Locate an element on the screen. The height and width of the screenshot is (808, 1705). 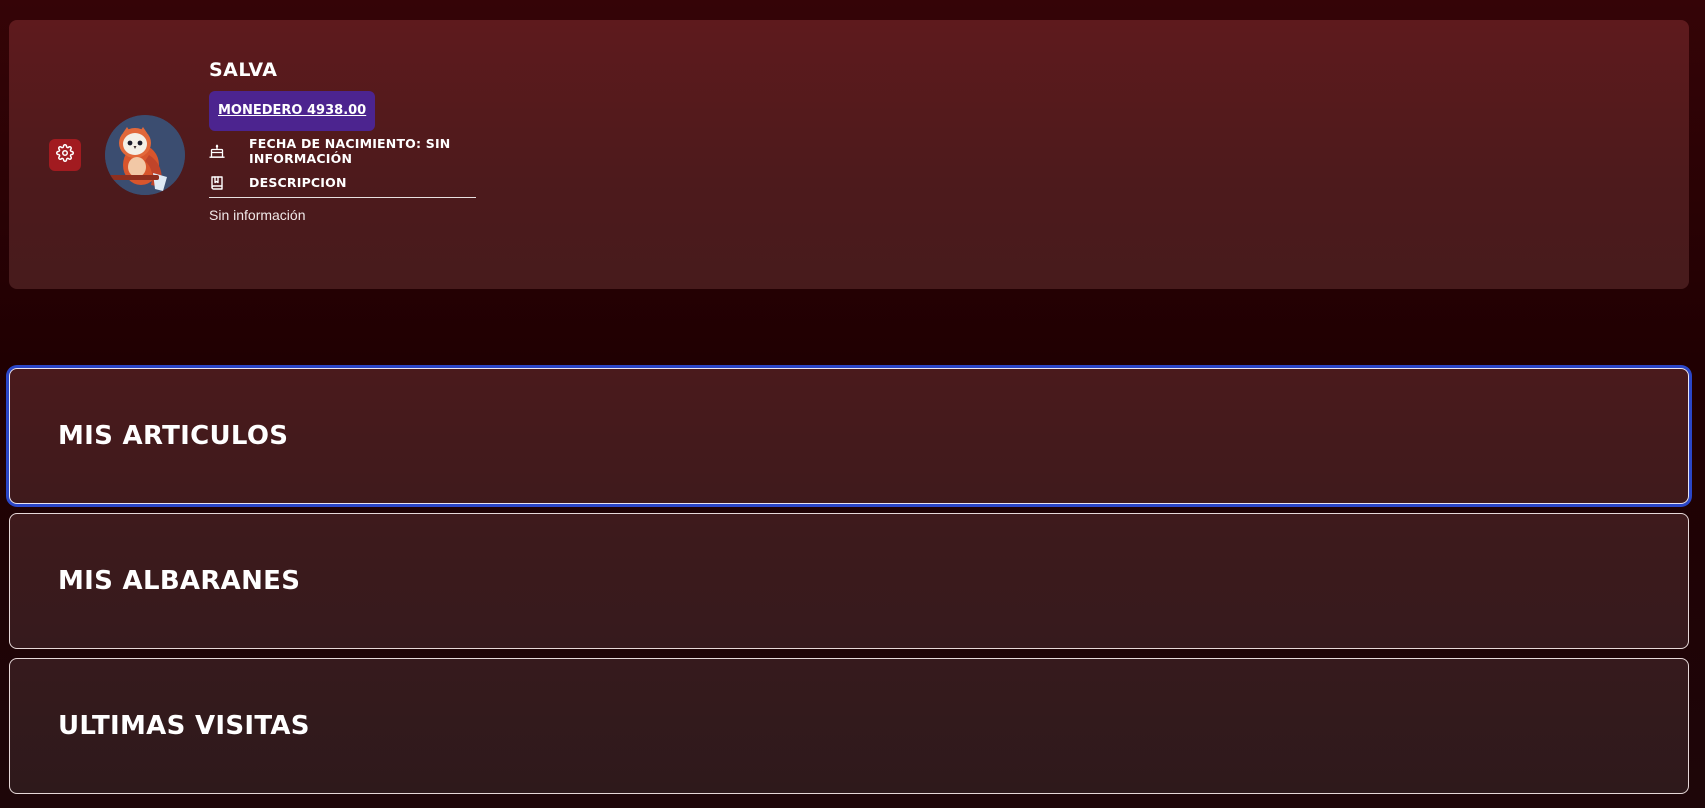
book-icon is located at coordinates (217, 183).